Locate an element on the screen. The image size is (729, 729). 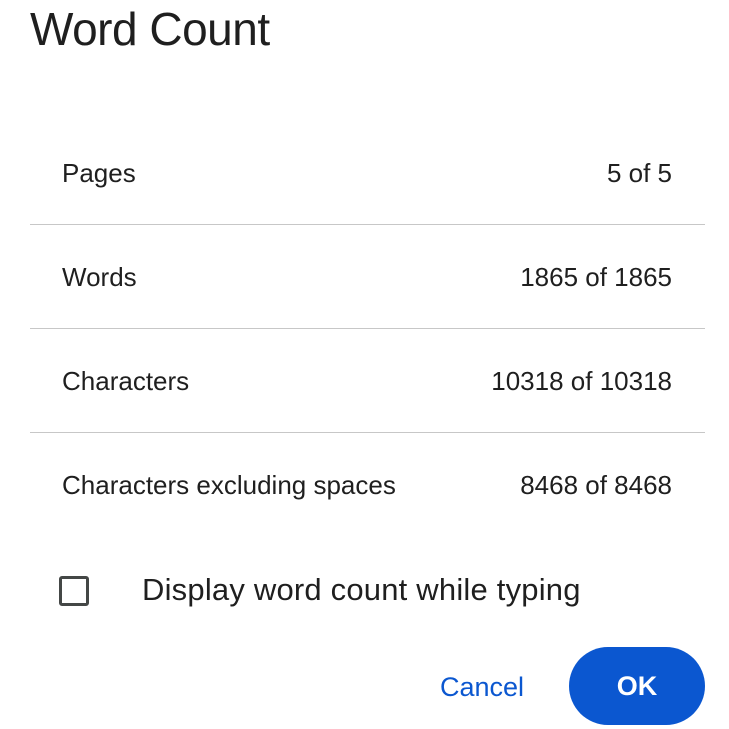
words-value: 1865 of 1865 is located at coordinates (596, 277).